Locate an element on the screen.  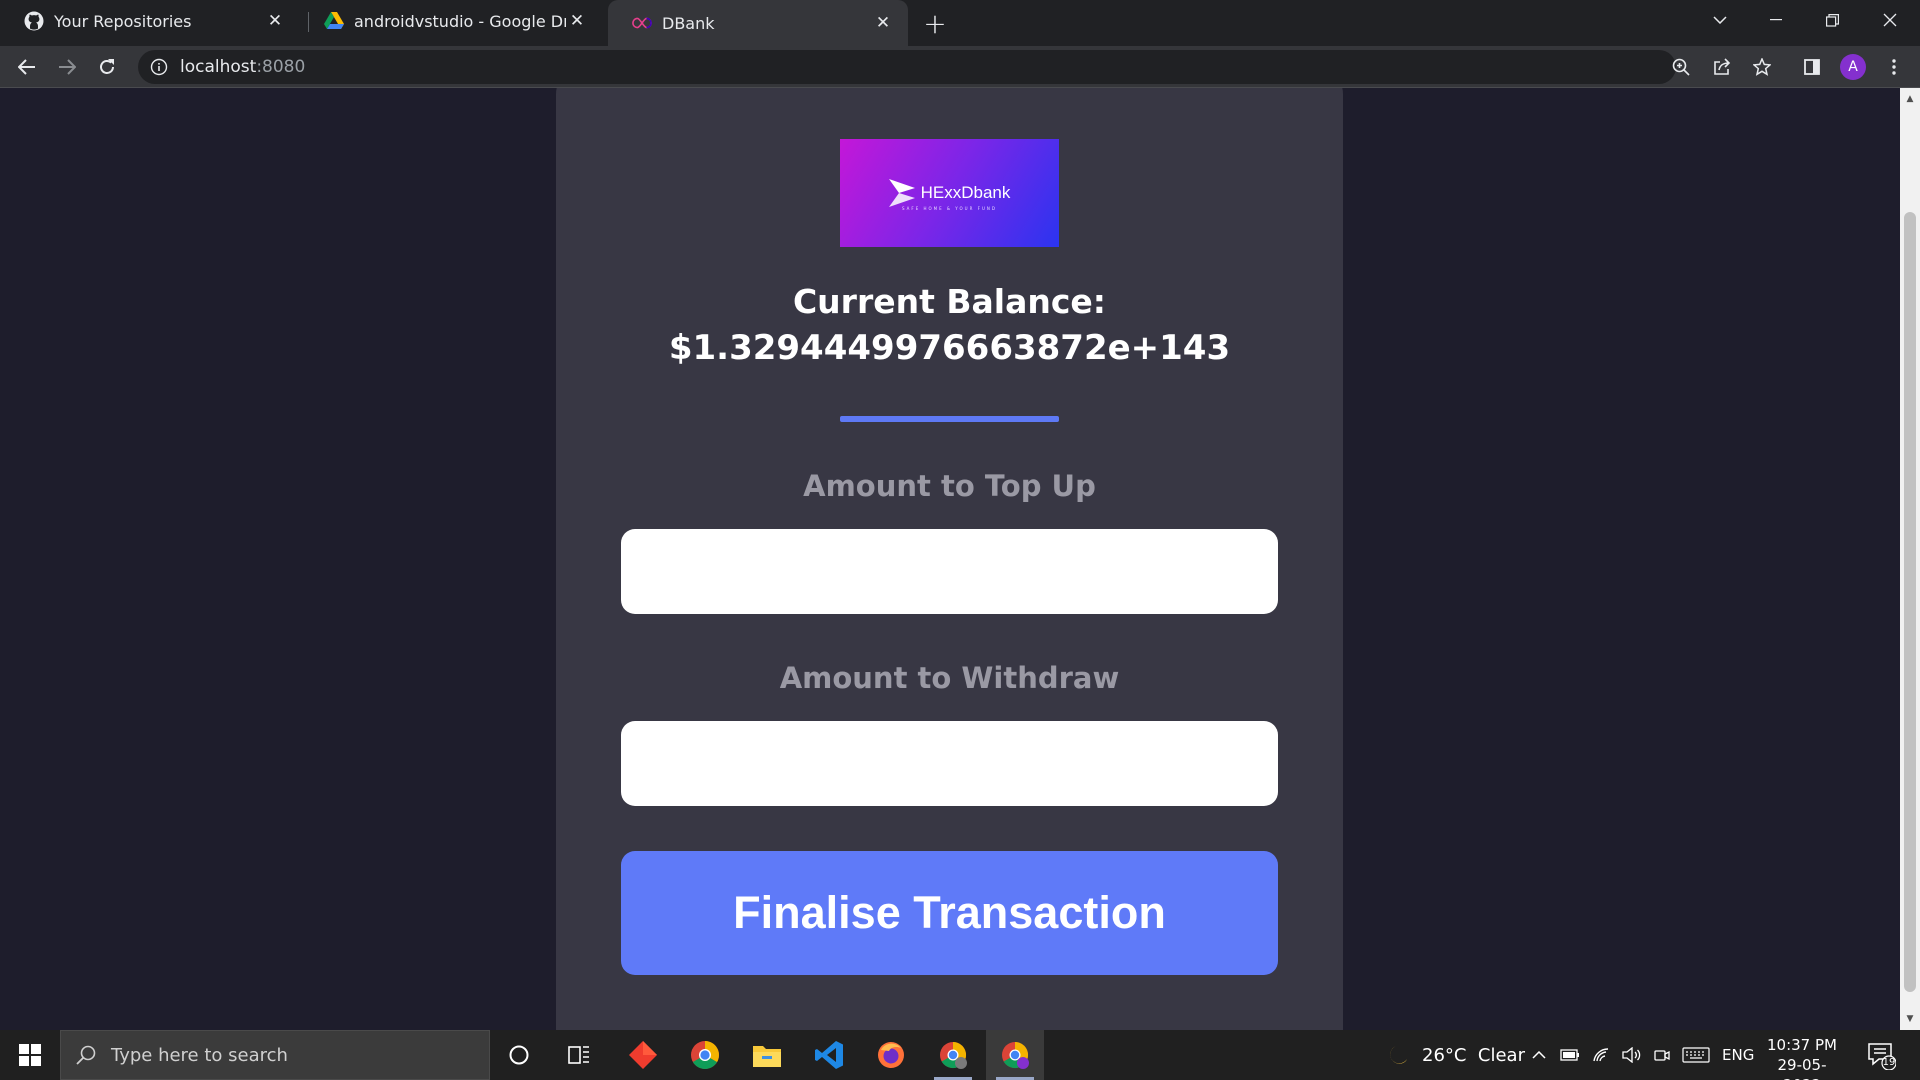
page-scrollbar: ▲ ▼ is located at coordinates (1910, 559).